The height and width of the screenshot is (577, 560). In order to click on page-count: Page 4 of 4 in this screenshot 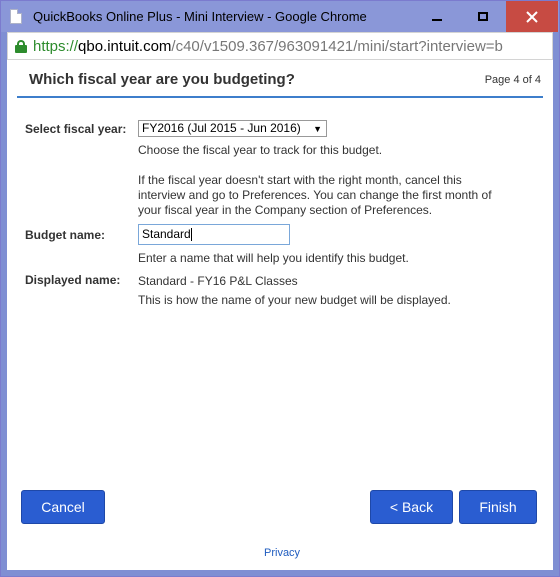, I will do `click(512, 80)`.